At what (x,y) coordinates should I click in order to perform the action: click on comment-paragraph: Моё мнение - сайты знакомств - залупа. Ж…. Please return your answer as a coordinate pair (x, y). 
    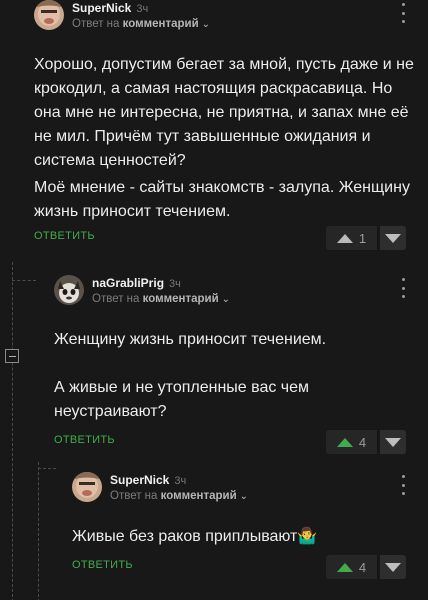
    Looking at the image, I should click on (222, 199).